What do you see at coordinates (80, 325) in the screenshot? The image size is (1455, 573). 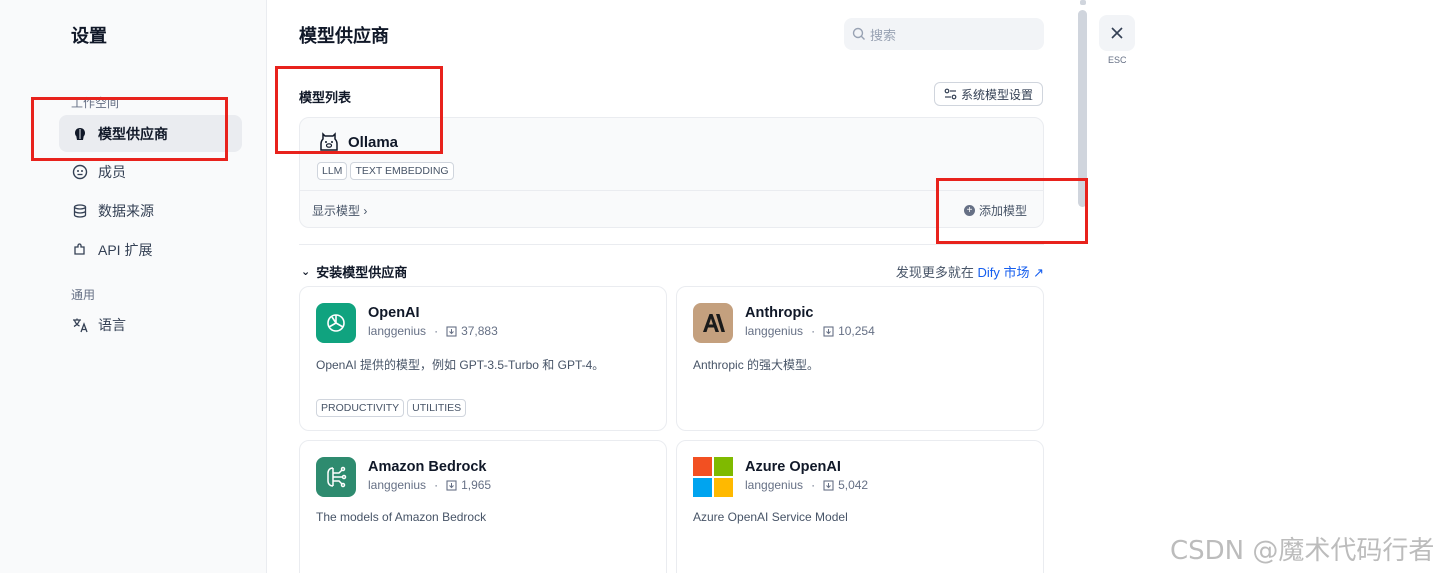 I see `translate-icon` at bounding box center [80, 325].